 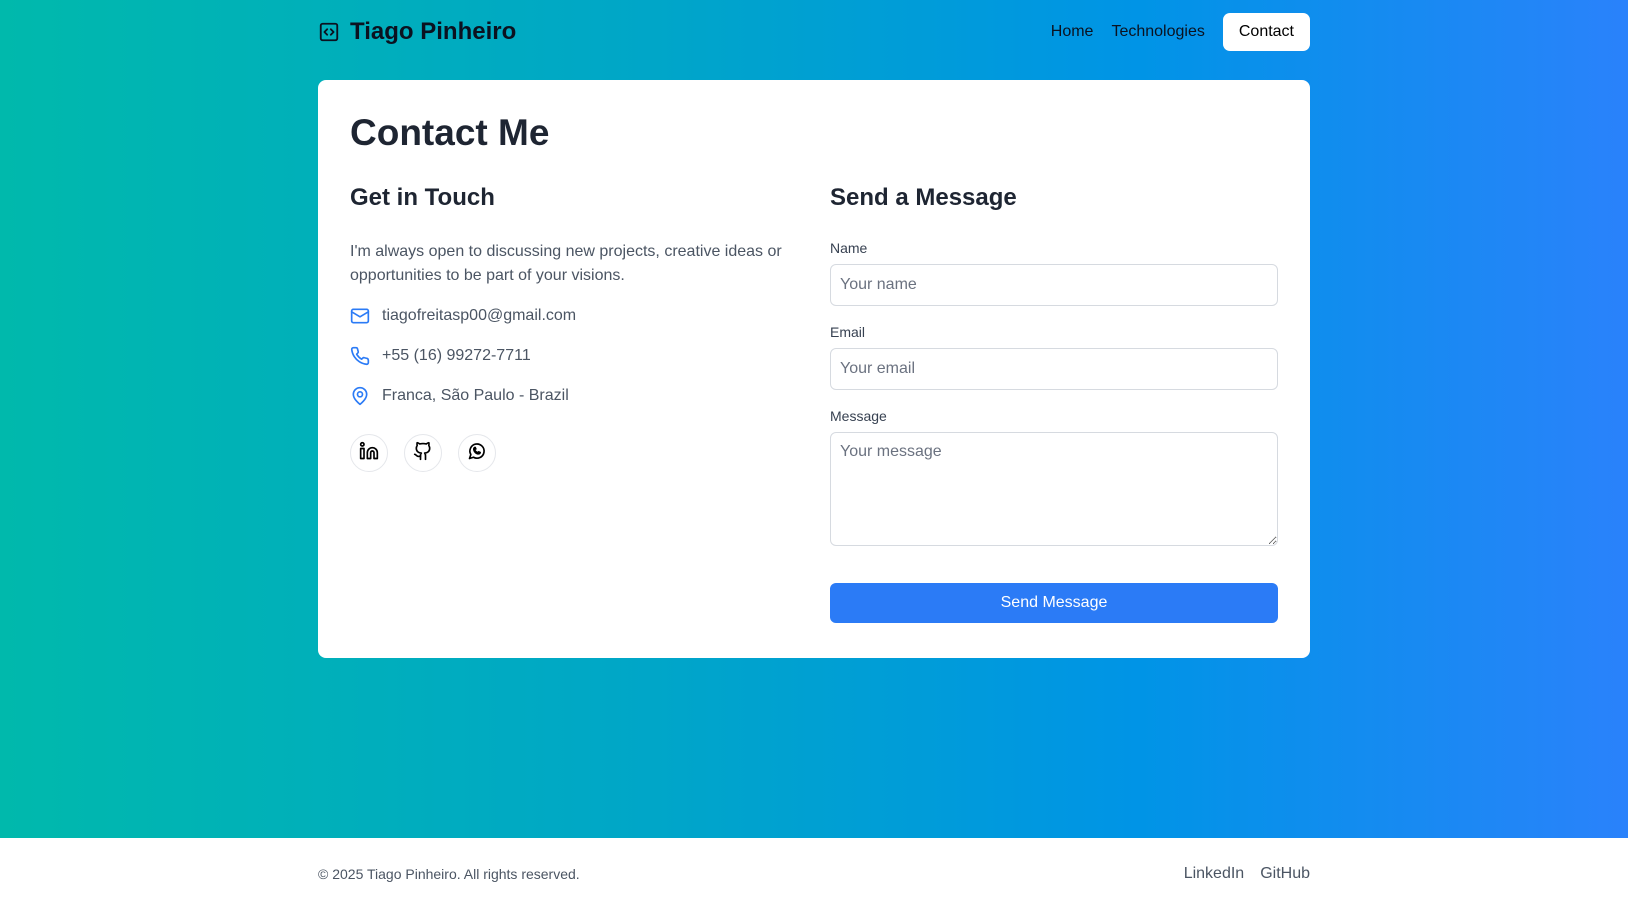 What do you see at coordinates (1285, 874) in the screenshot?
I see `footer-github-link: GitHub` at bounding box center [1285, 874].